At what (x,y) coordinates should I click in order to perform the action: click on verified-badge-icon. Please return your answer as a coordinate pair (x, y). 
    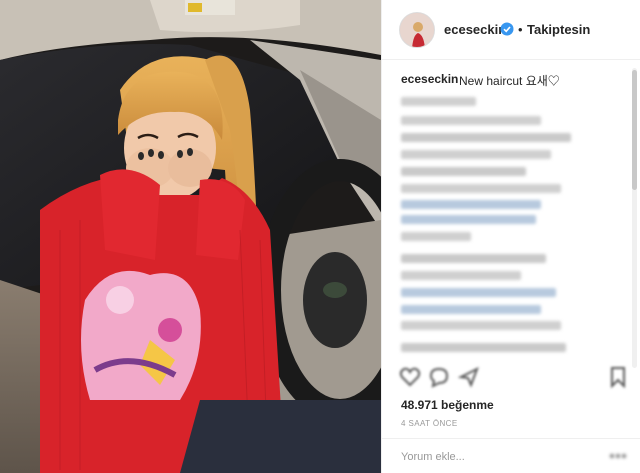
    Looking at the image, I should click on (507, 29).